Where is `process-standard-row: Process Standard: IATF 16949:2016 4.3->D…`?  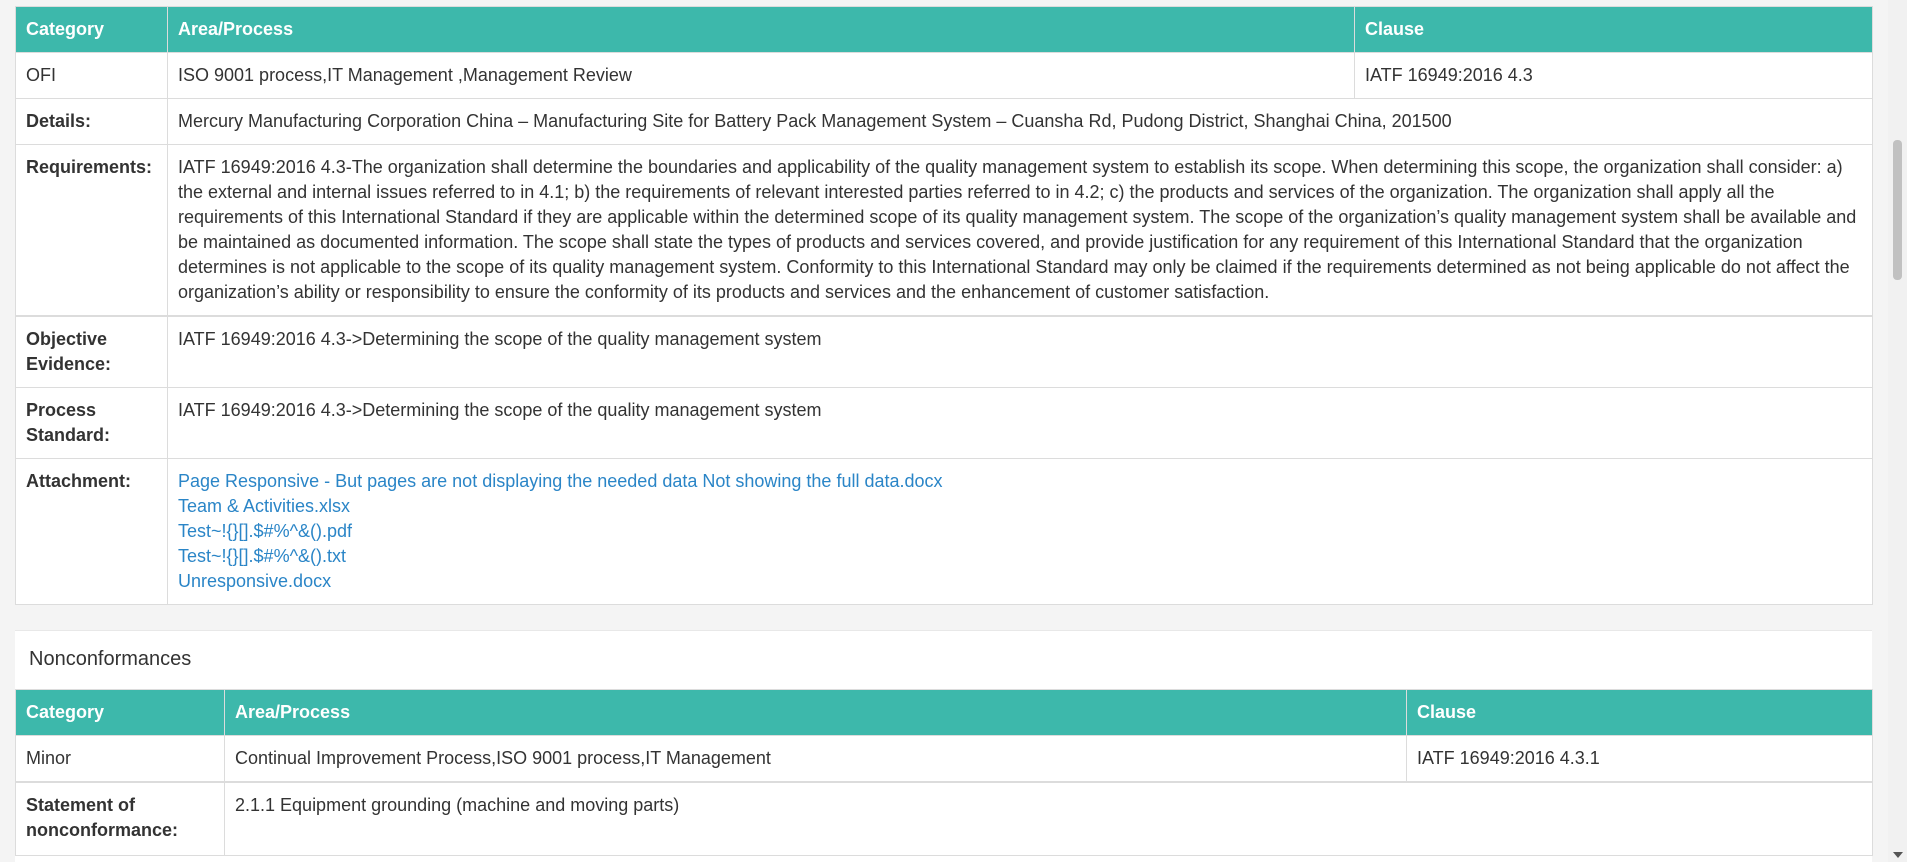
process-standard-row: Process Standard: IATF 16949:2016 4.3->D… is located at coordinates (944, 423).